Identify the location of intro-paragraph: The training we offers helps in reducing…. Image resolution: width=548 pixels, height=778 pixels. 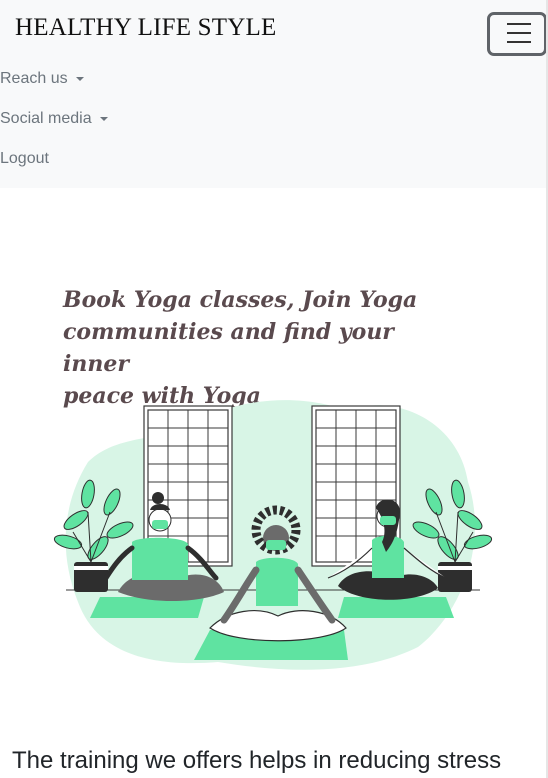
(257, 760).